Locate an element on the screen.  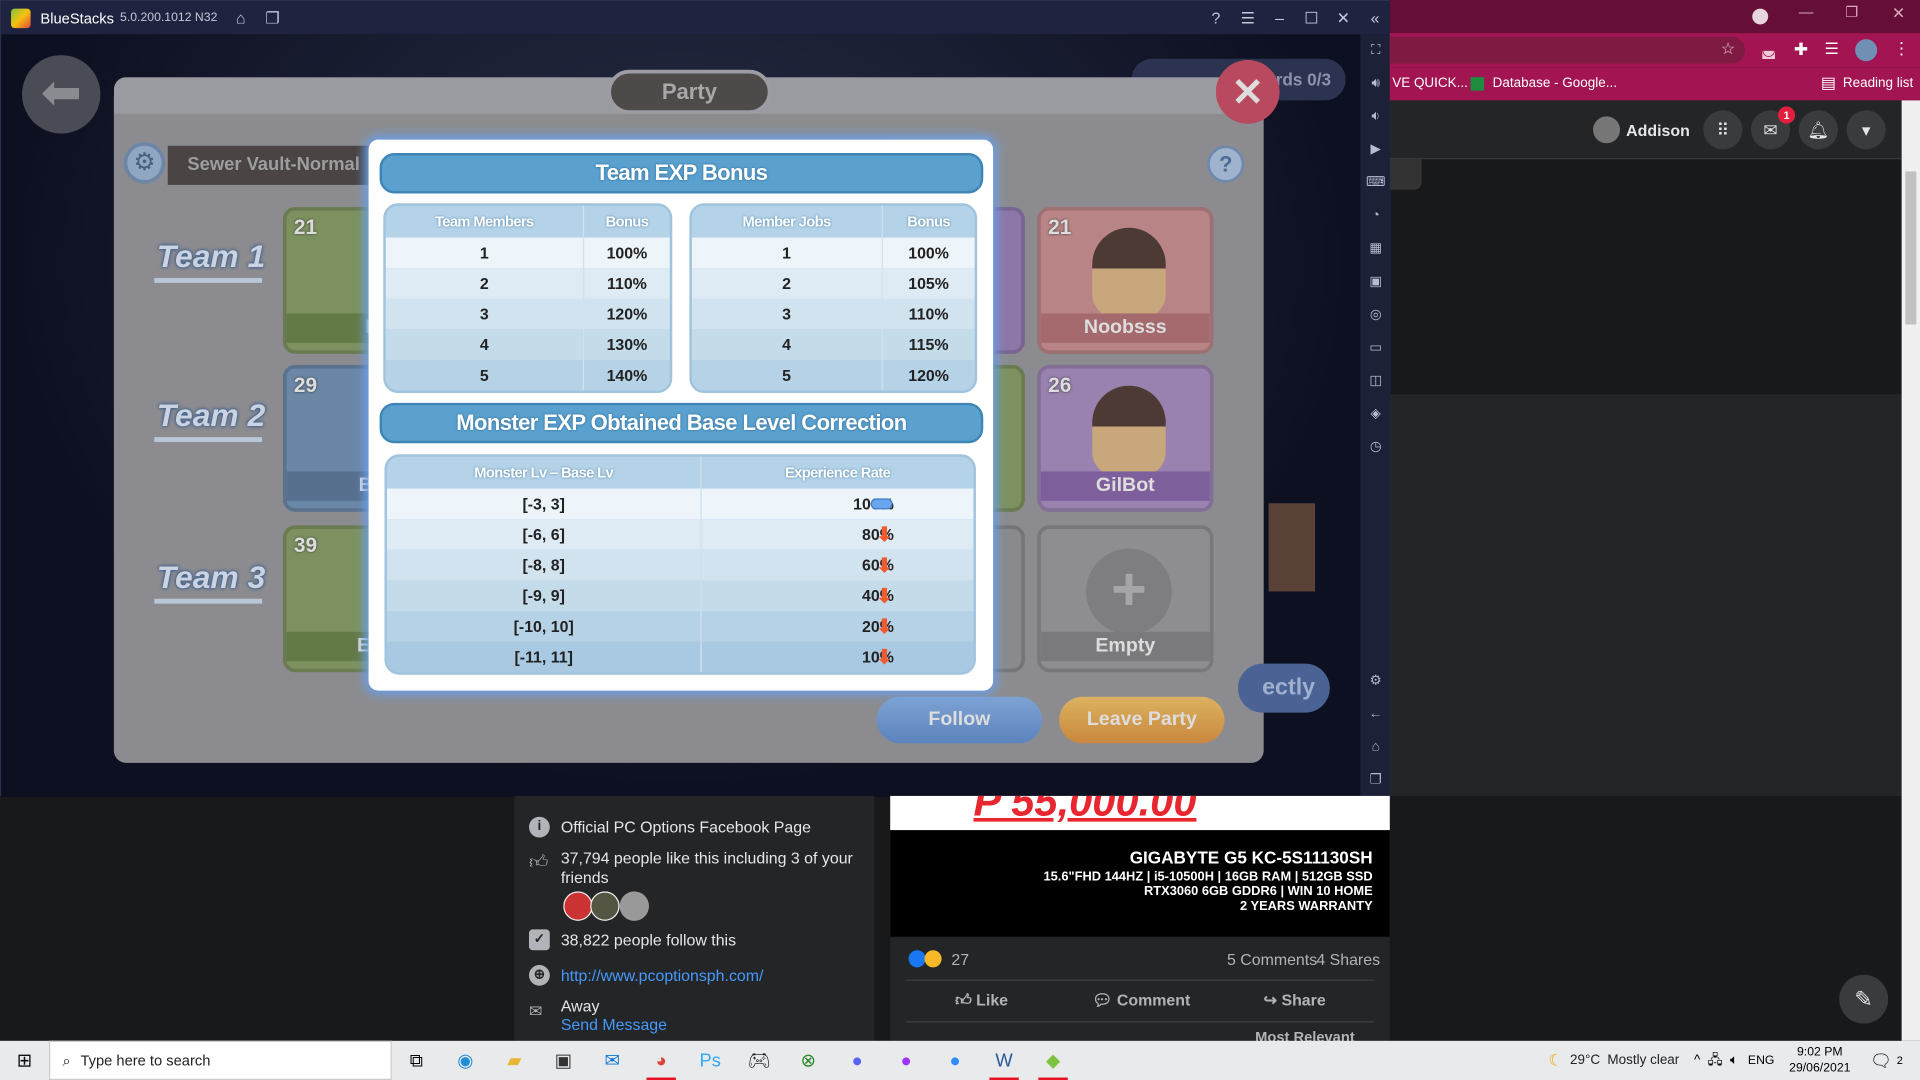
add-member-icon: + is located at coordinates (1129, 591).